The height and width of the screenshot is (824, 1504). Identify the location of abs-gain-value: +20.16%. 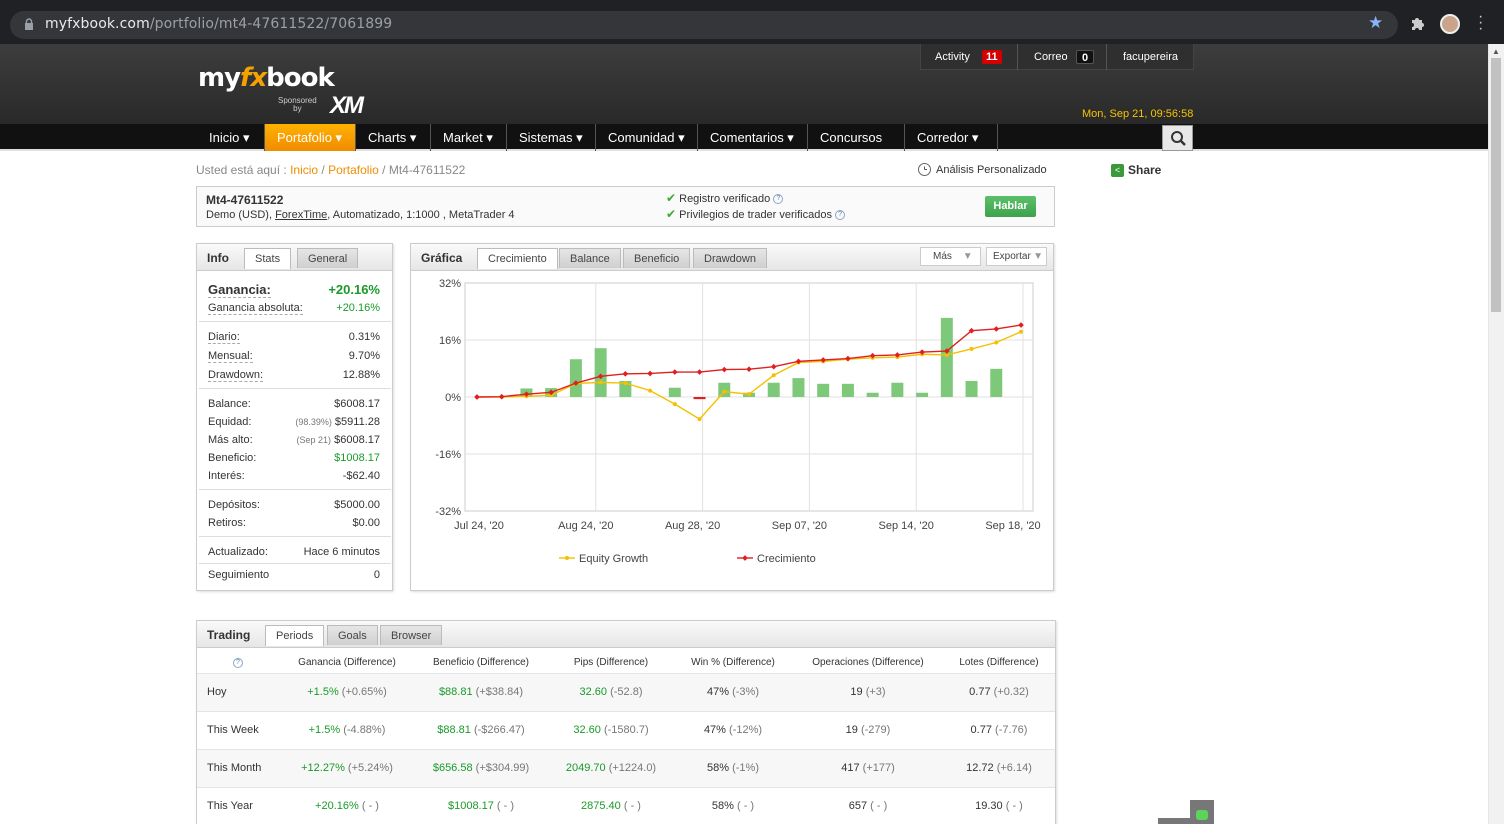
(358, 308).